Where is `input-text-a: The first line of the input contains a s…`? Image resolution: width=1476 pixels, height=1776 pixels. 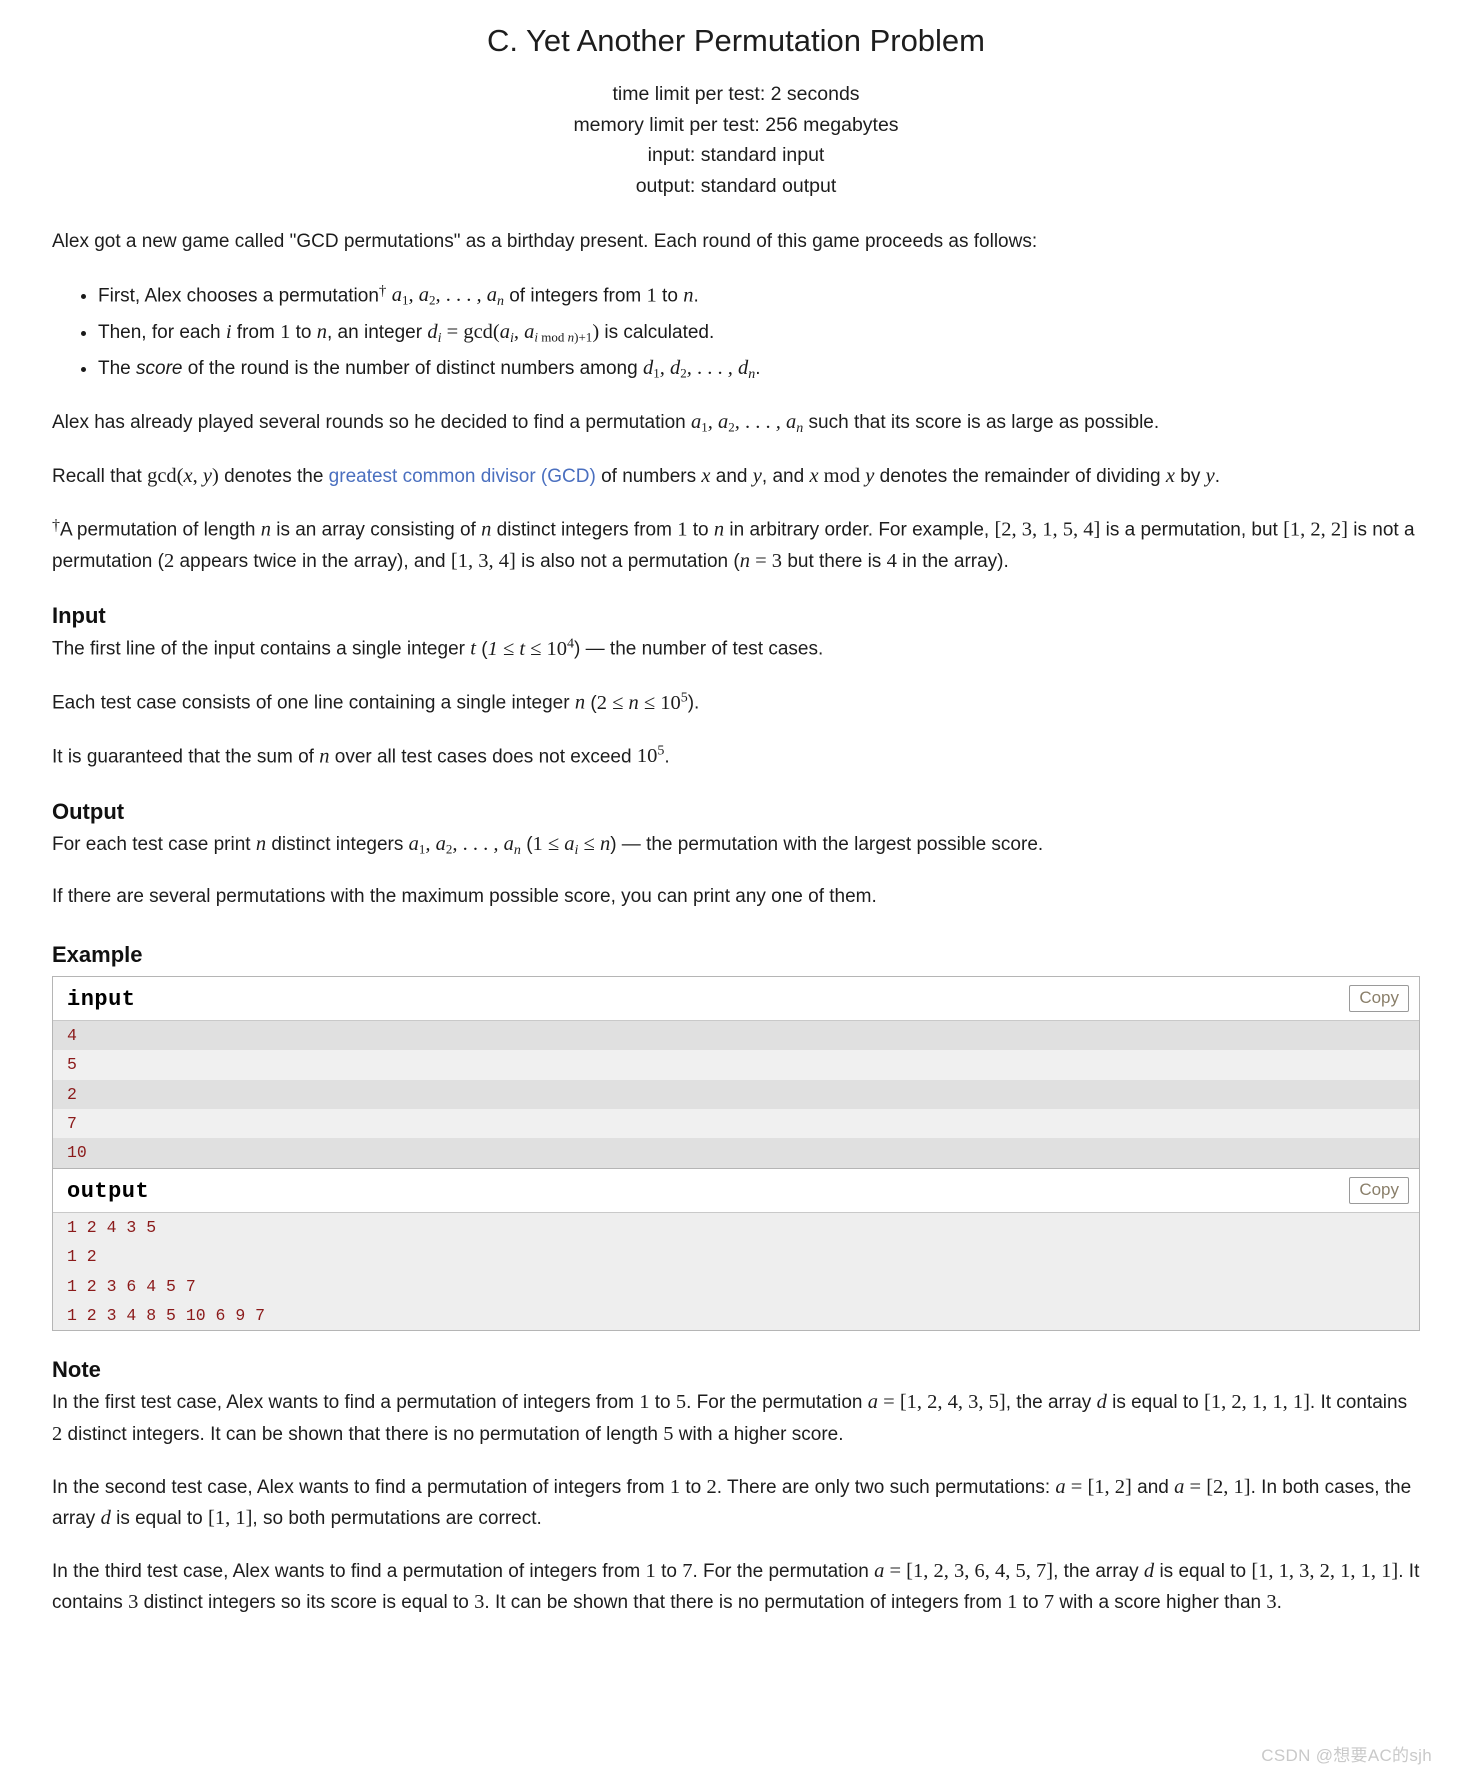
input-text-a: The first line of the input contains a s… is located at coordinates (258, 649).